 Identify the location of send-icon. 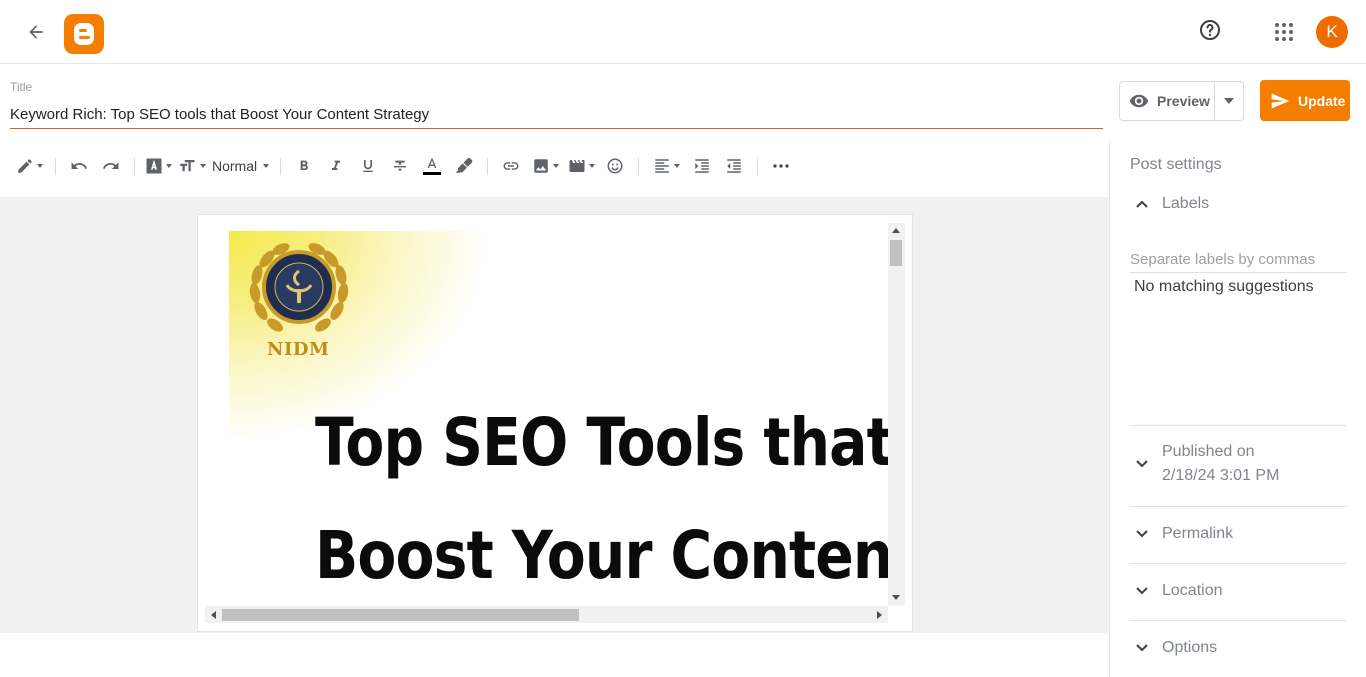
(1280, 100).